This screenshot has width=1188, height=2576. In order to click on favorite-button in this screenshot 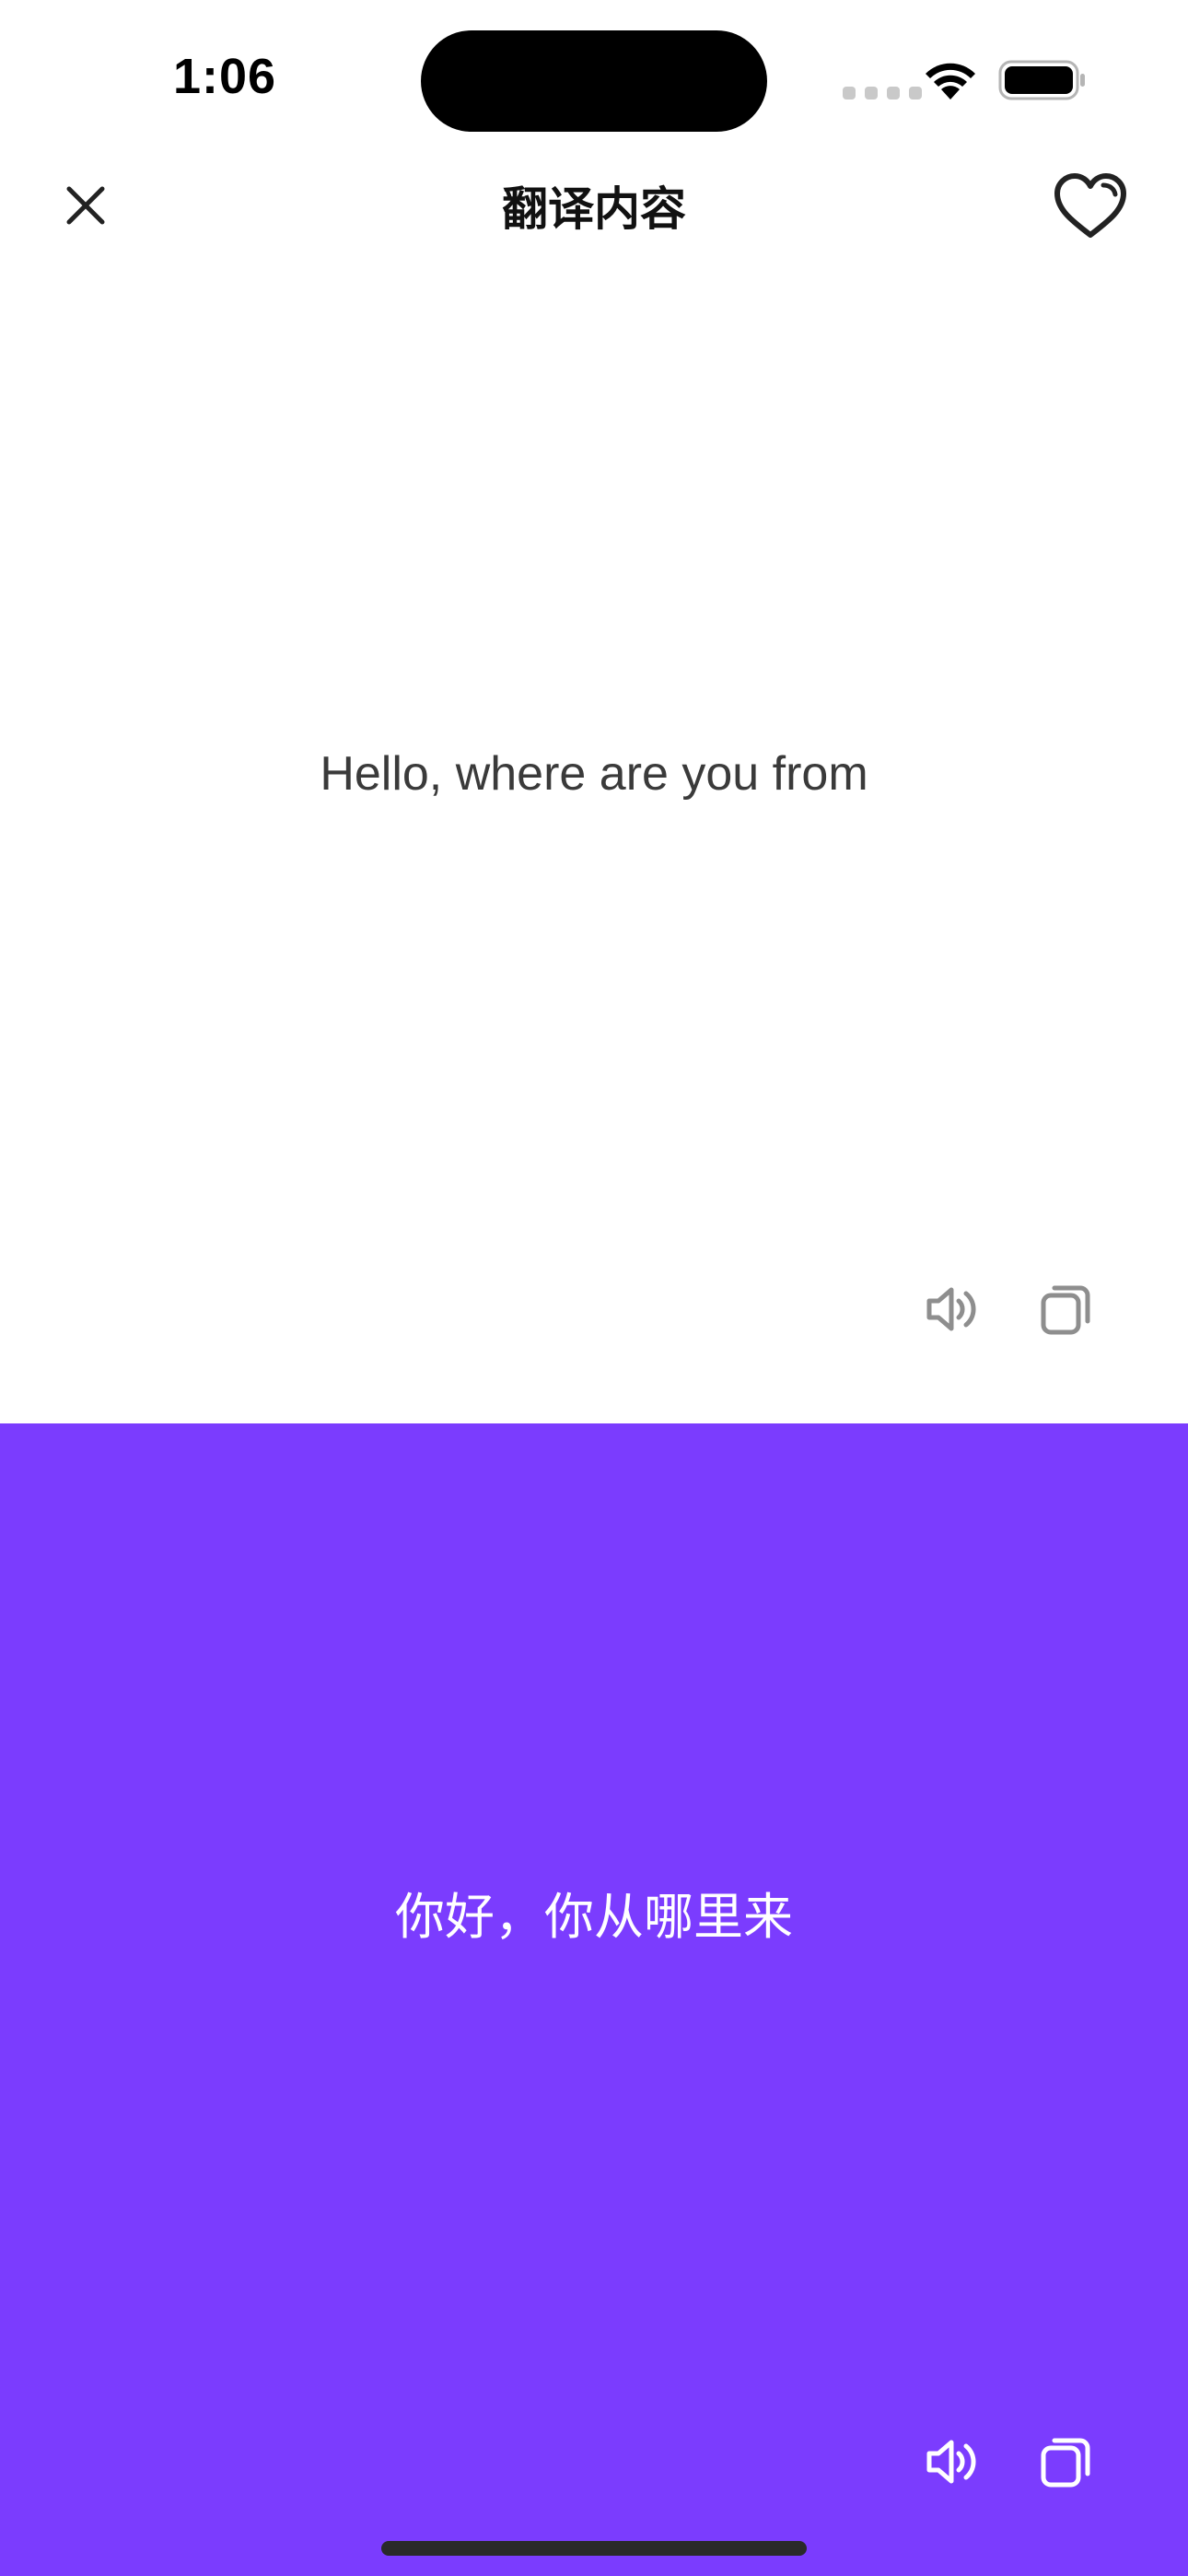, I will do `click(1091, 206)`.